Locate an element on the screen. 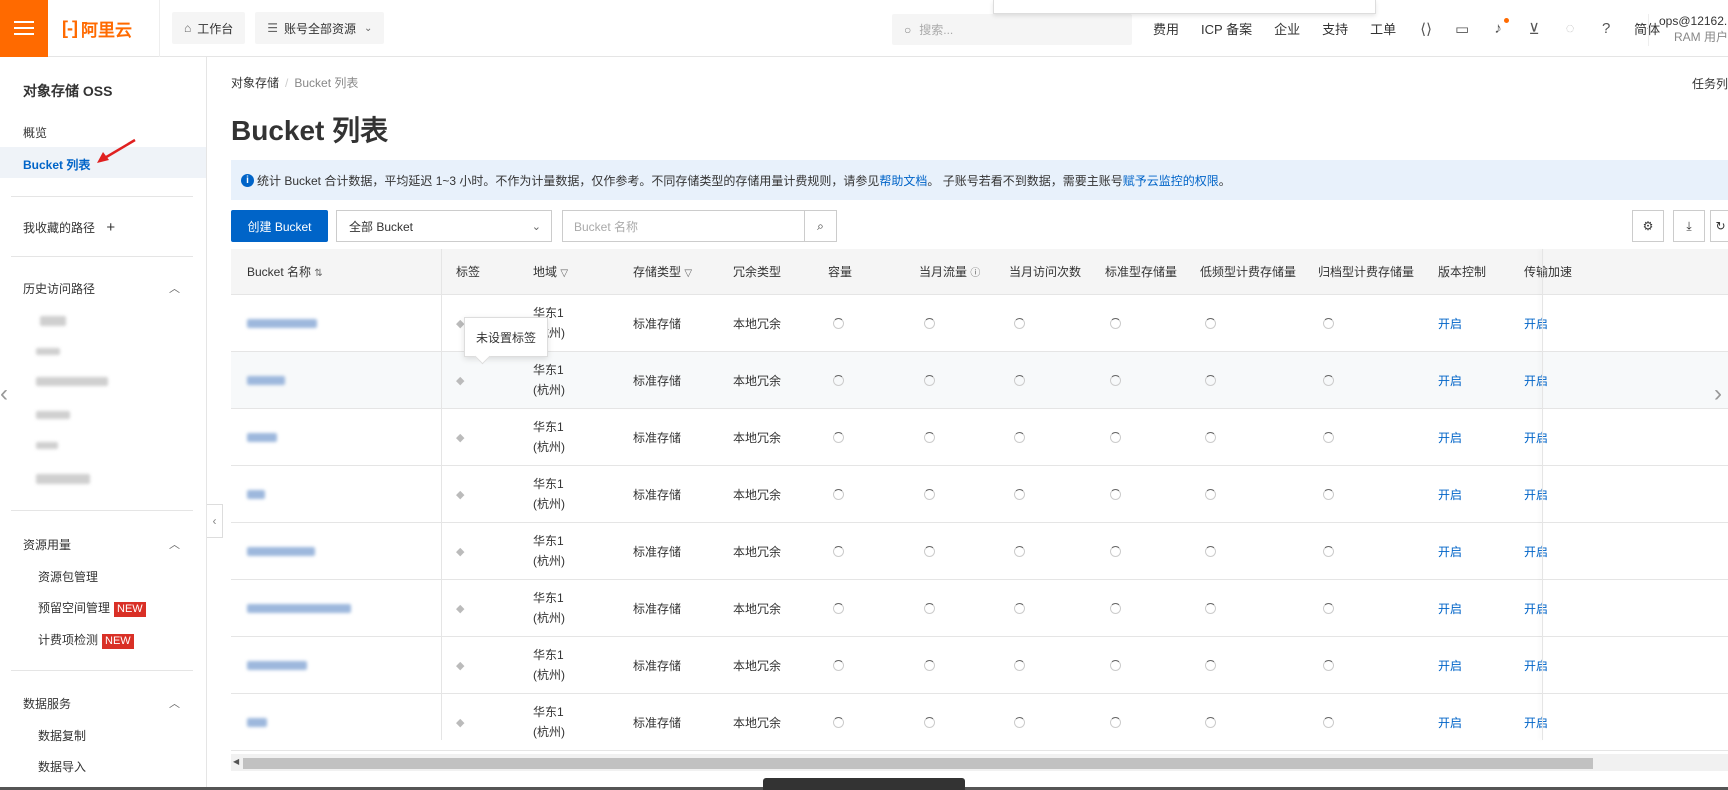 The image size is (1728, 790). nav-icp: ICP 备案 is located at coordinates (1226, 28).